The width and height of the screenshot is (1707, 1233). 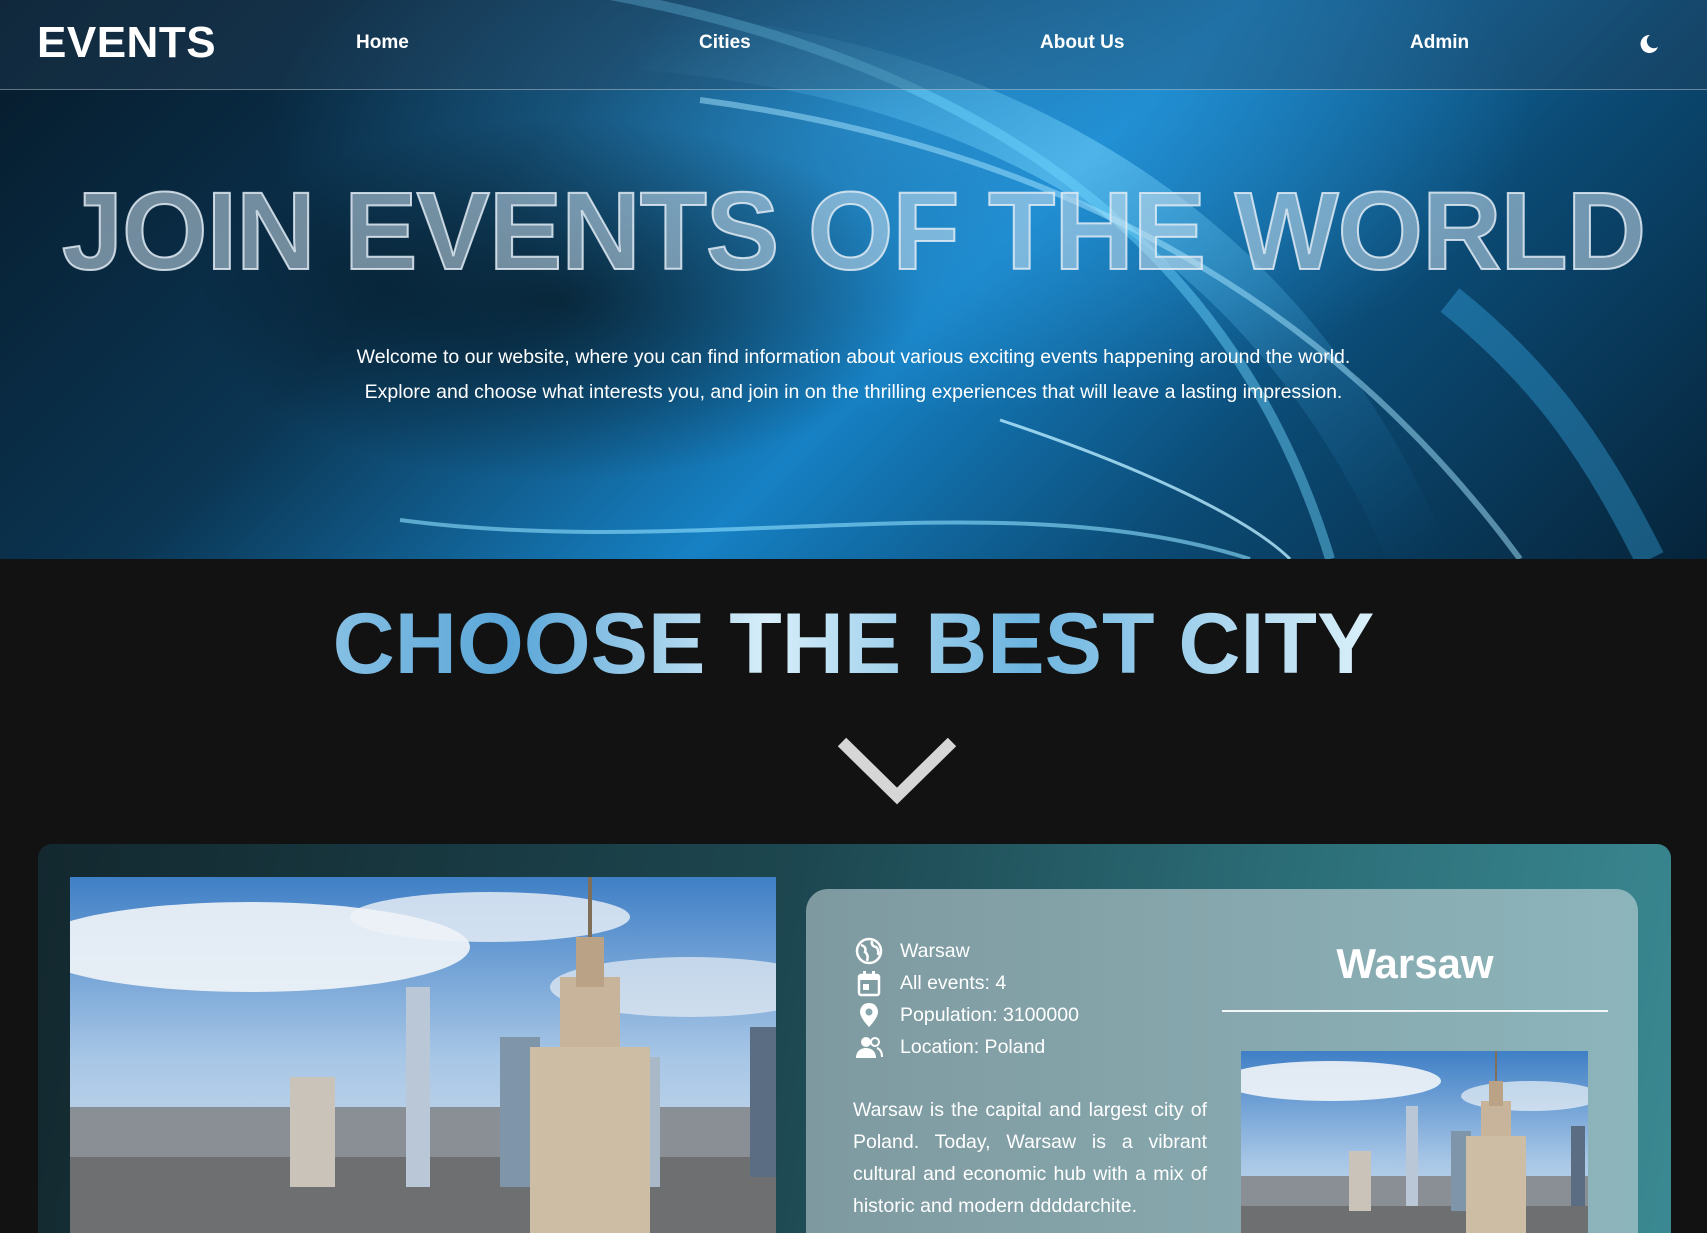 I want to click on nav-link-about-us: About Us, so click(x=1082, y=43).